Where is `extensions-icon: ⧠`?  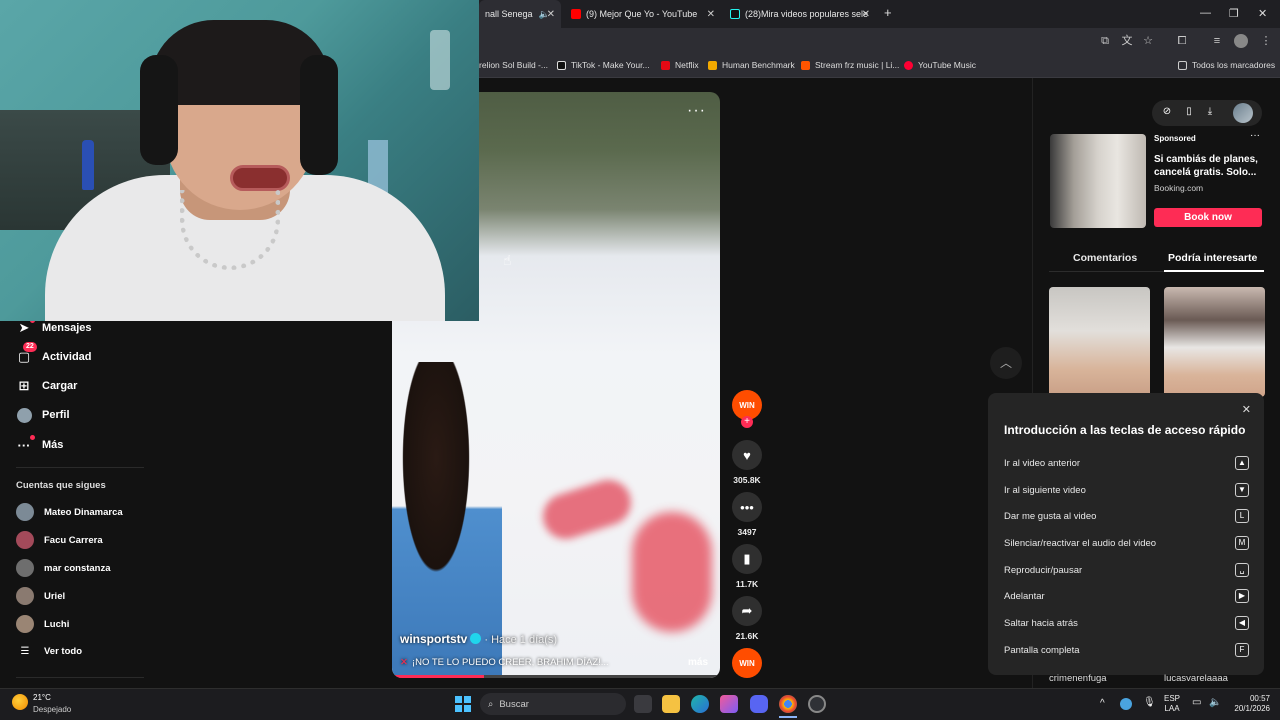
extensions-icon: ⧠ is located at coordinates (1182, 41).